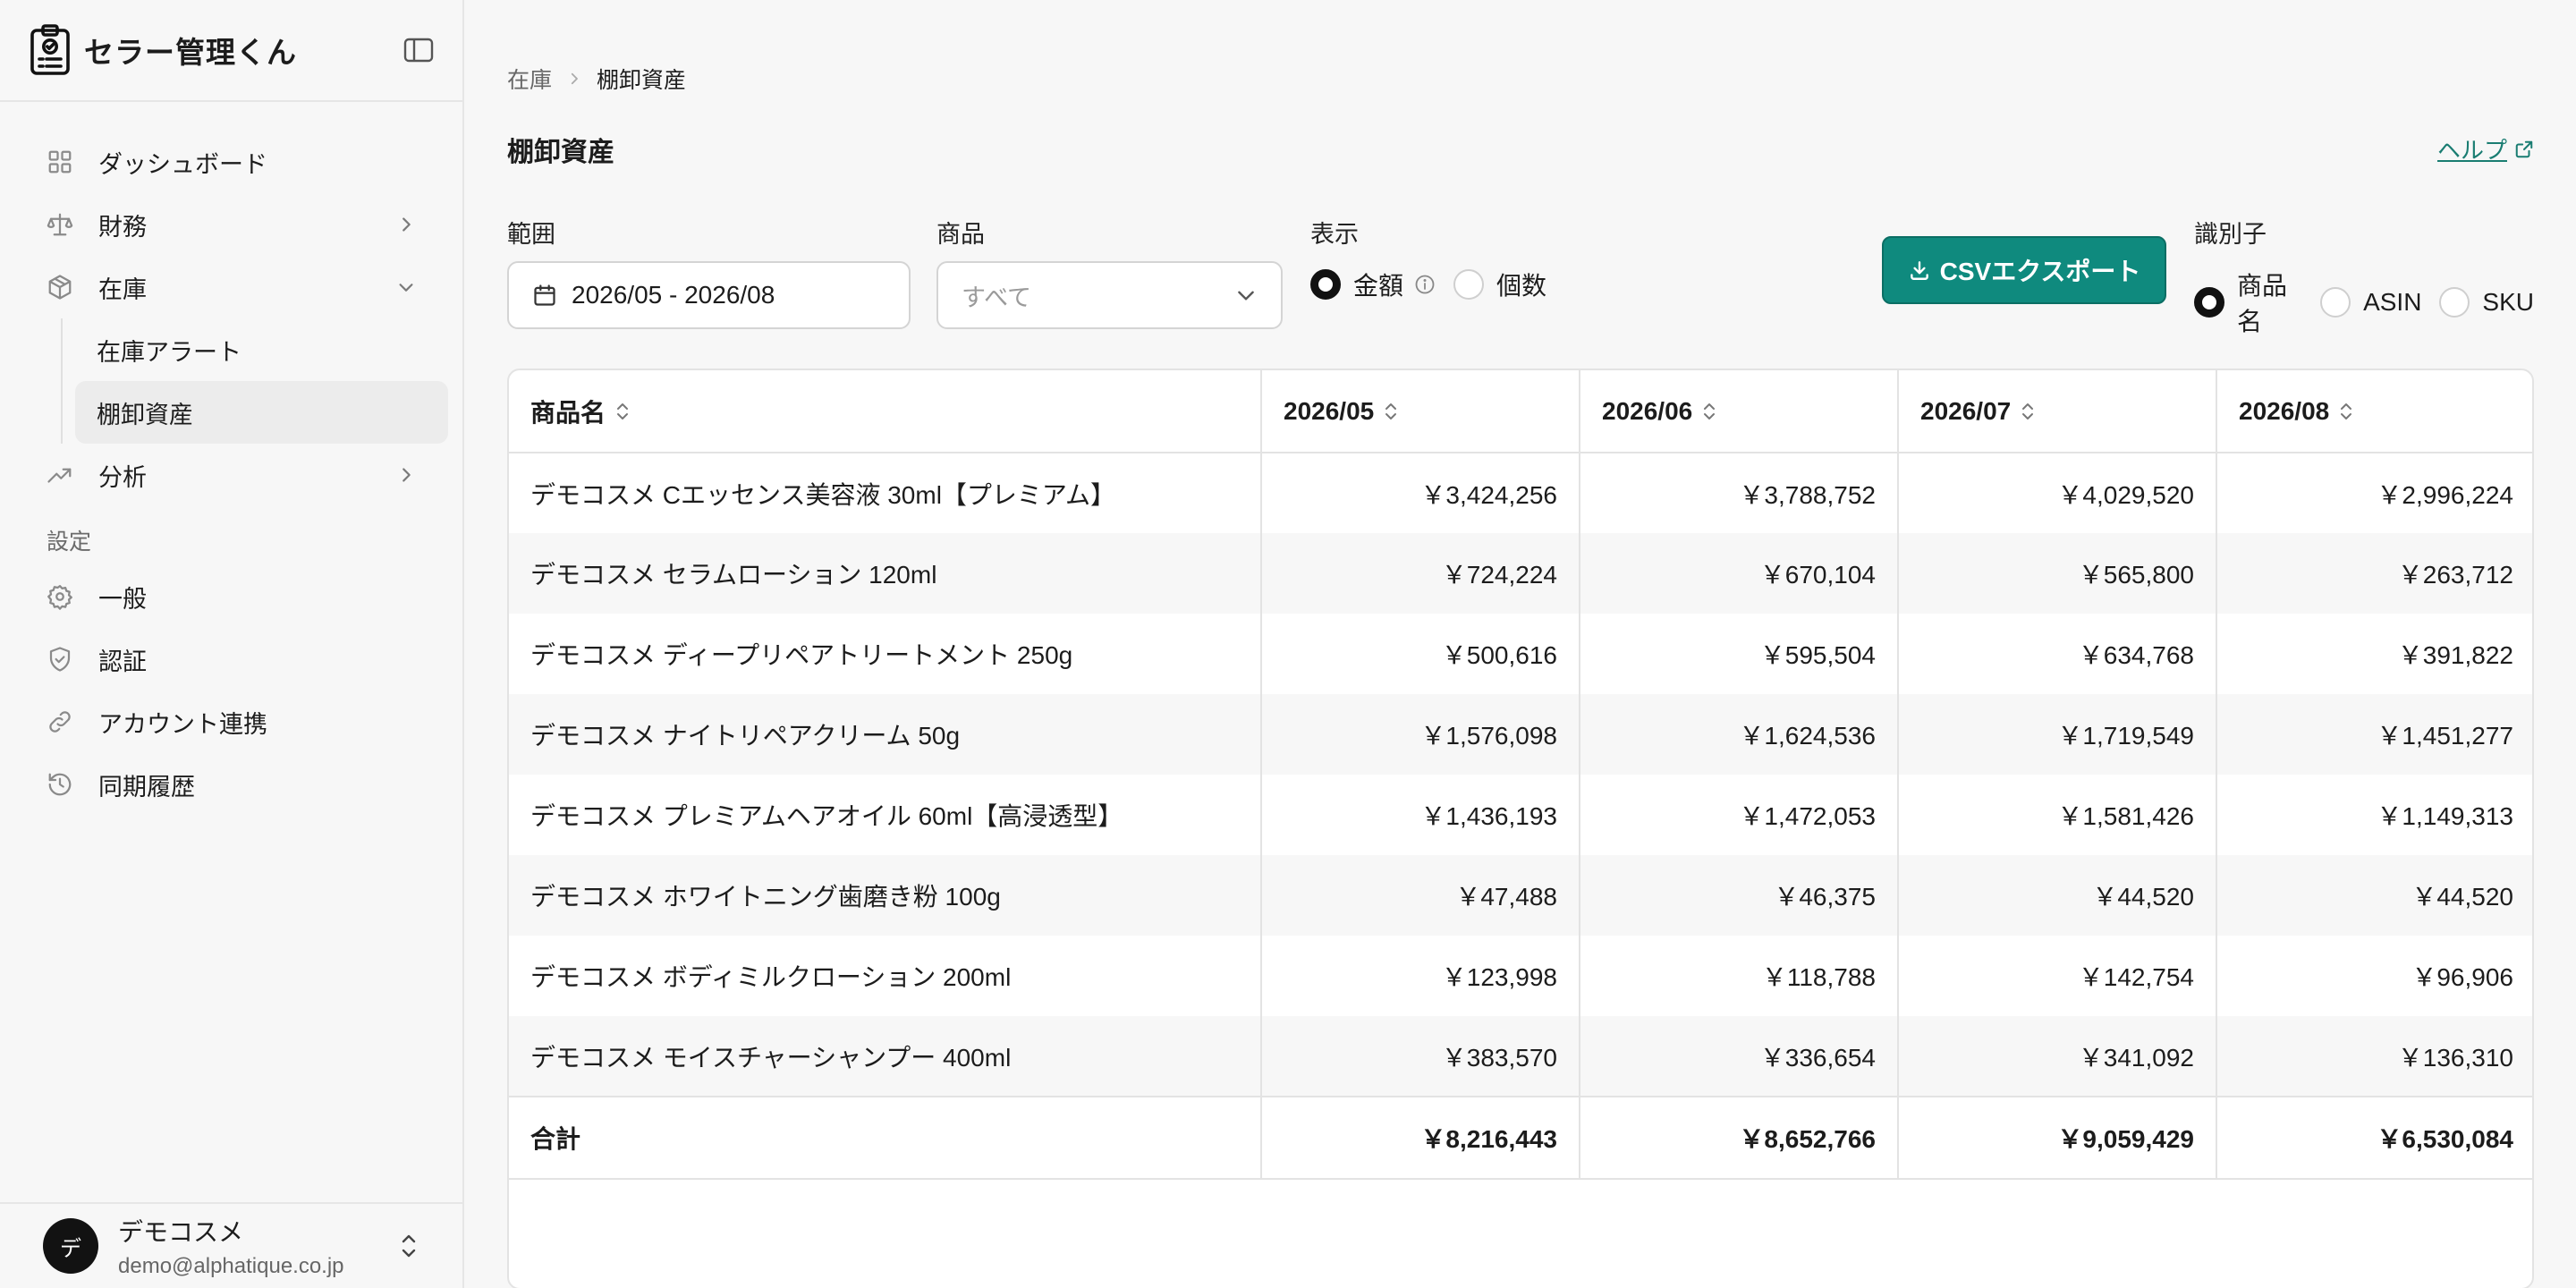 The height and width of the screenshot is (1288, 2576). I want to click on amount-cell: ￥46,375, so click(1738, 895).